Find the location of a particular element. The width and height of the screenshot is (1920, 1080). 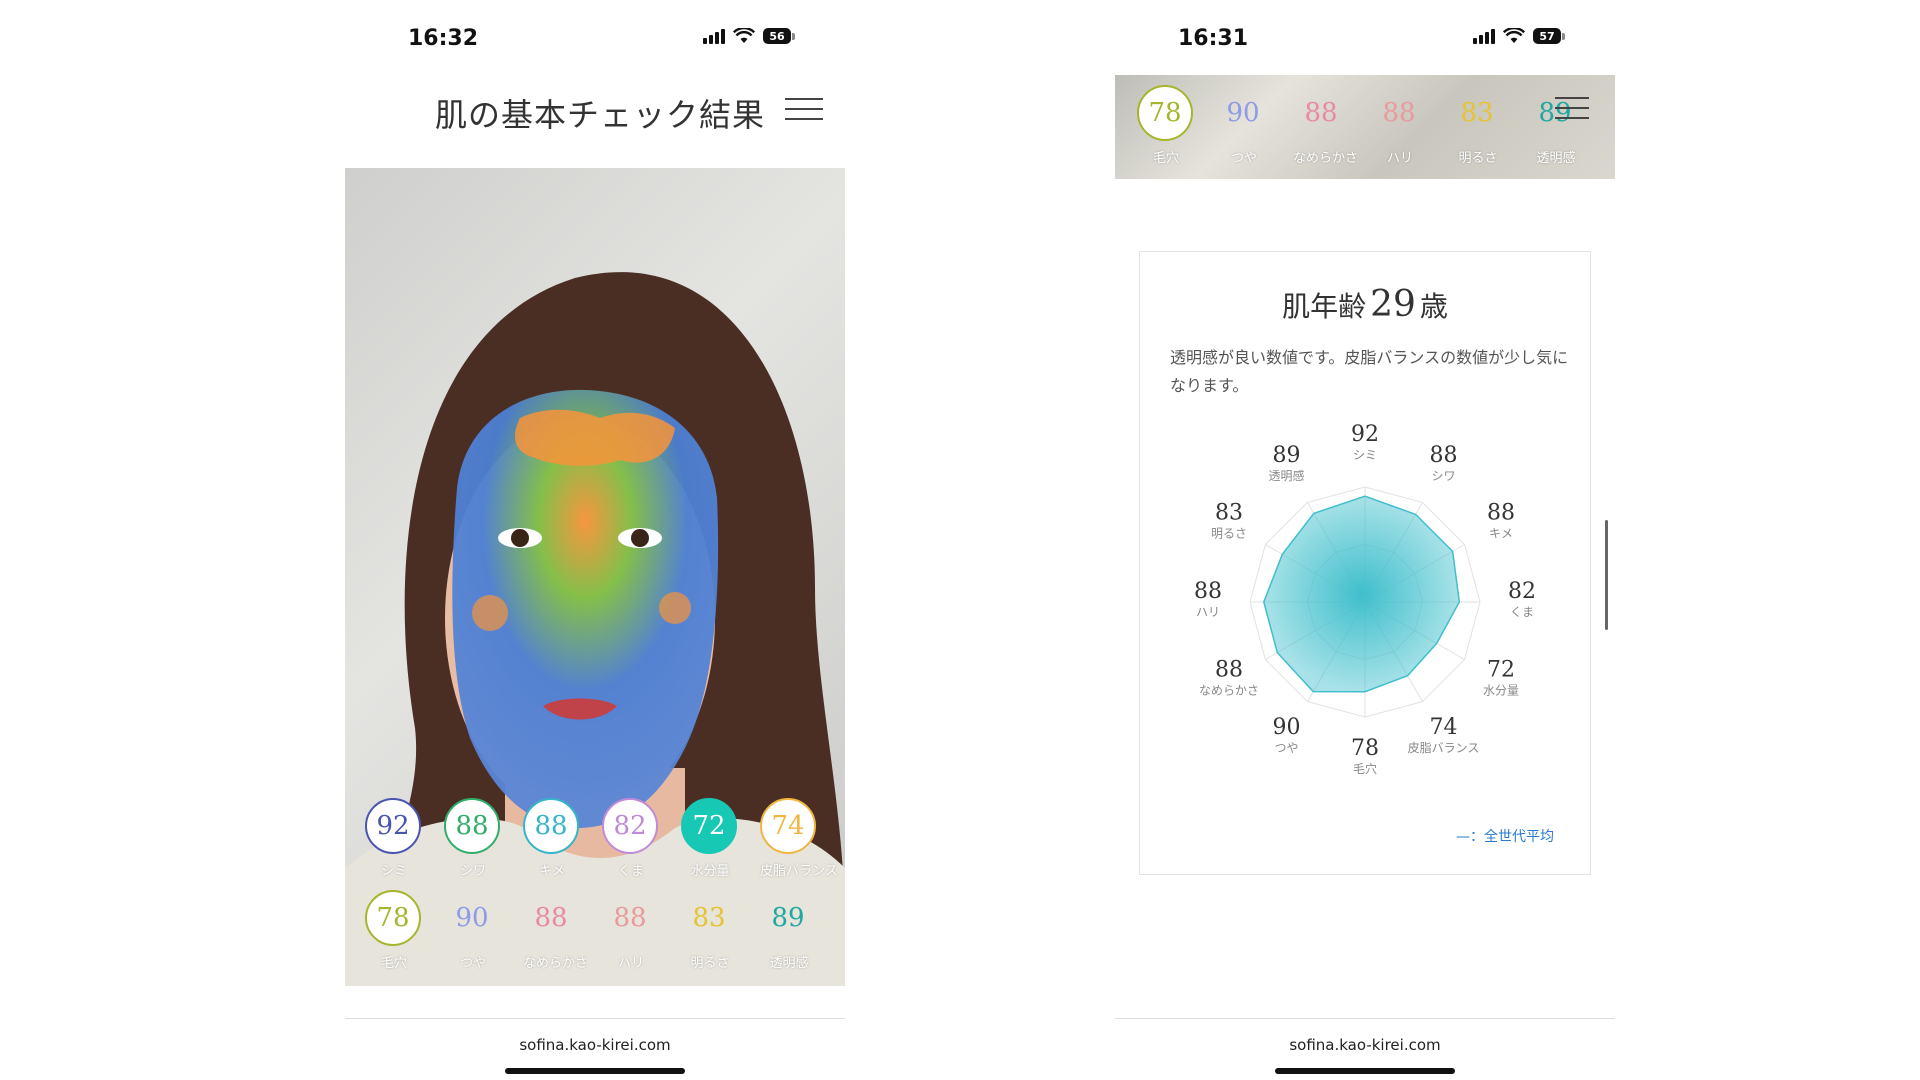

radar-value-label: 83 is located at coordinates (1229, 513).